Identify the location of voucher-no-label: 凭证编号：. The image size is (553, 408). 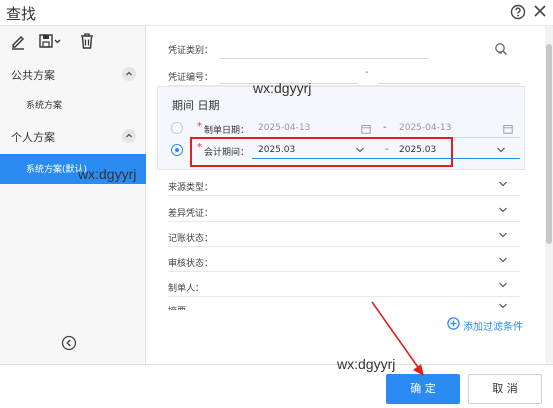
(191, 78).